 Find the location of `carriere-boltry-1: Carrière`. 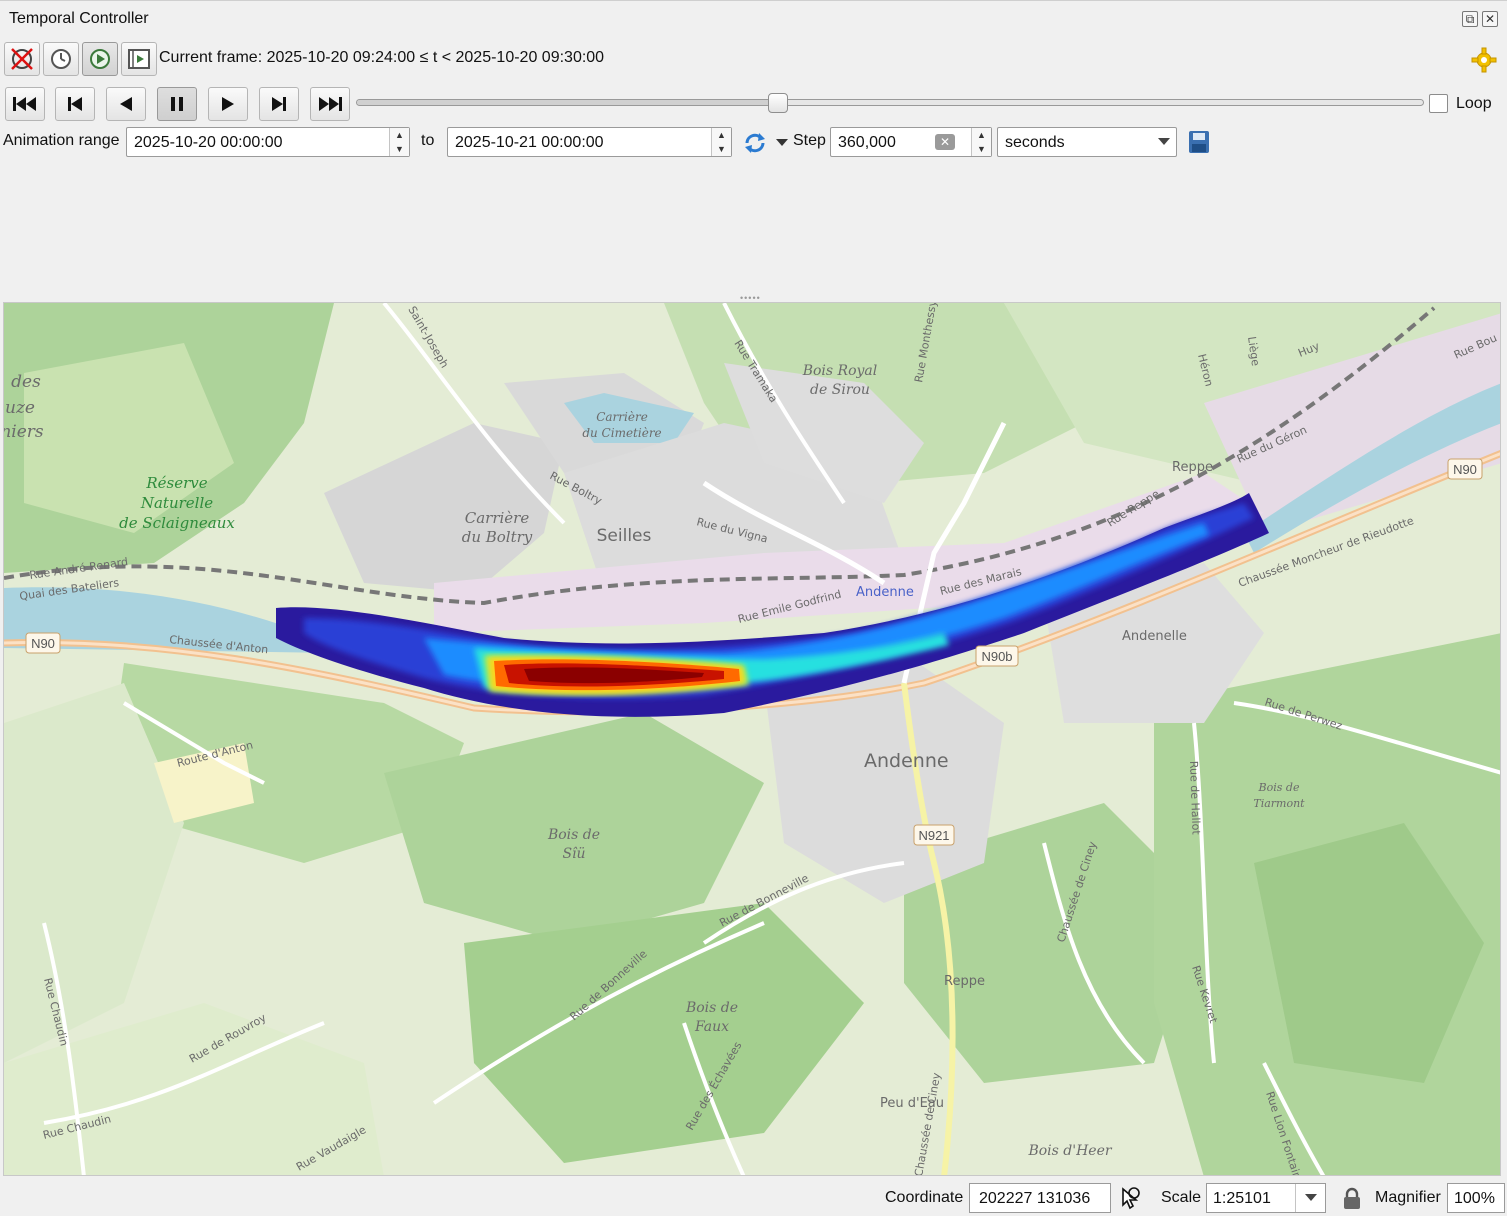

carriere-boltry-1: Carrière is located at coordinates (497, 518).